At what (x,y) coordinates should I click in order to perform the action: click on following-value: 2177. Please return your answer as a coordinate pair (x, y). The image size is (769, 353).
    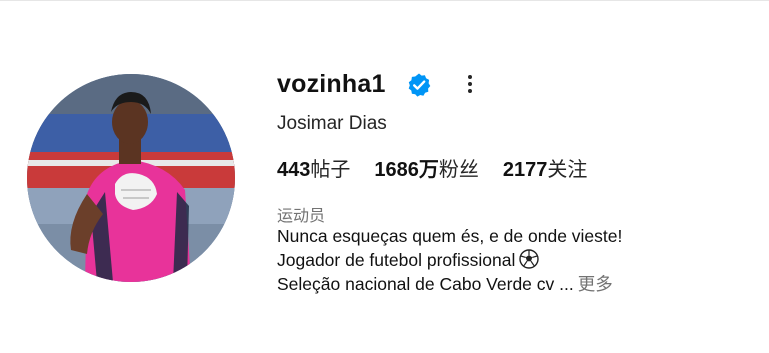
    Looking at the image, I should click on (525, 170).